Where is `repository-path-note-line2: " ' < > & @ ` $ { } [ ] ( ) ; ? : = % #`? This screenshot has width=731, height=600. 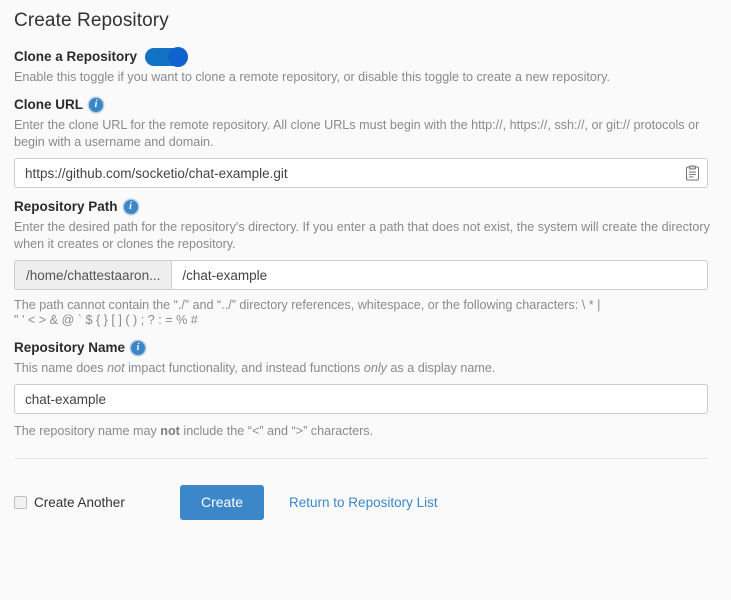 repository-path-note-line2: " ' < > & @ ` $ { } [ ] ( ) ; ? : = % # is located at coordinates (106, 320).